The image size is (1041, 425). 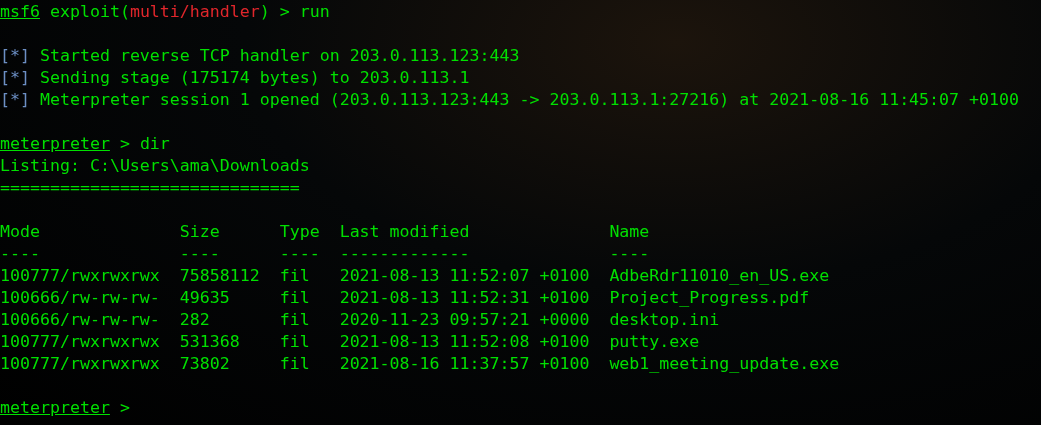 What do you see at coordinates (654, 342) in the screenshot?
I see `table-cell: putty.exe` at bounding box center [654, 342].